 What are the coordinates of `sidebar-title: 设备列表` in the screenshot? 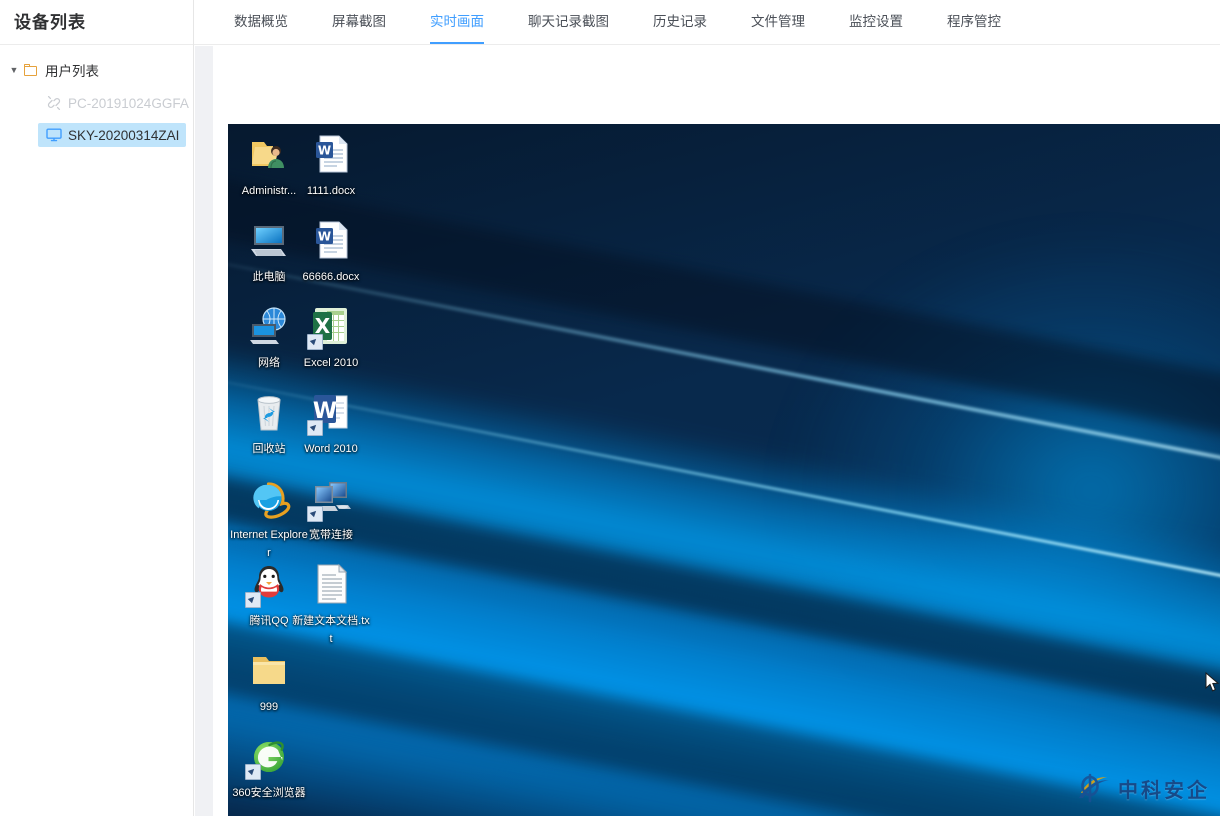 It's located at (96, 22).